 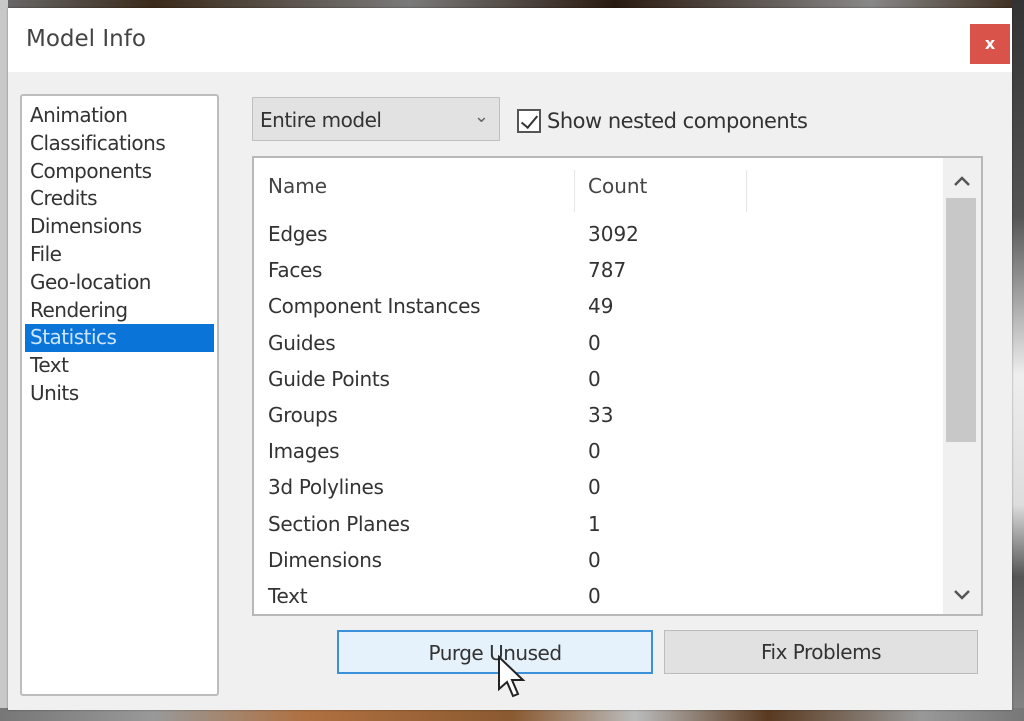 I want to click on fix-problems-button: Fix Problems, so click(x=821, y=652).